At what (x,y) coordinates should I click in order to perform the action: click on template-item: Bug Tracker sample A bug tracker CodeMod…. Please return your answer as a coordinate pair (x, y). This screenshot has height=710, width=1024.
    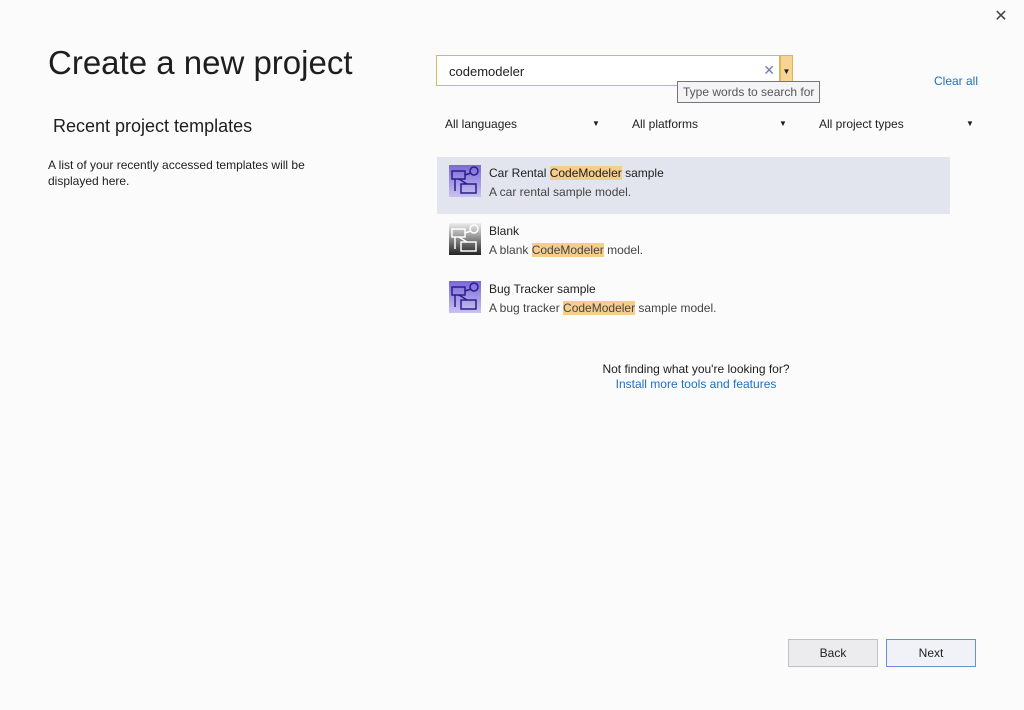
    Looking at the image, I should click on (693, 301).